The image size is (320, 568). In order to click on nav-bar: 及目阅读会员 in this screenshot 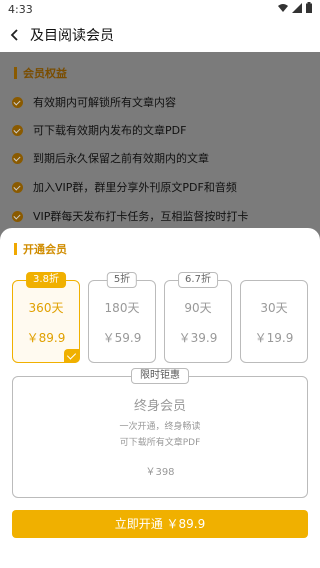, I will do `click(160, 35)`.